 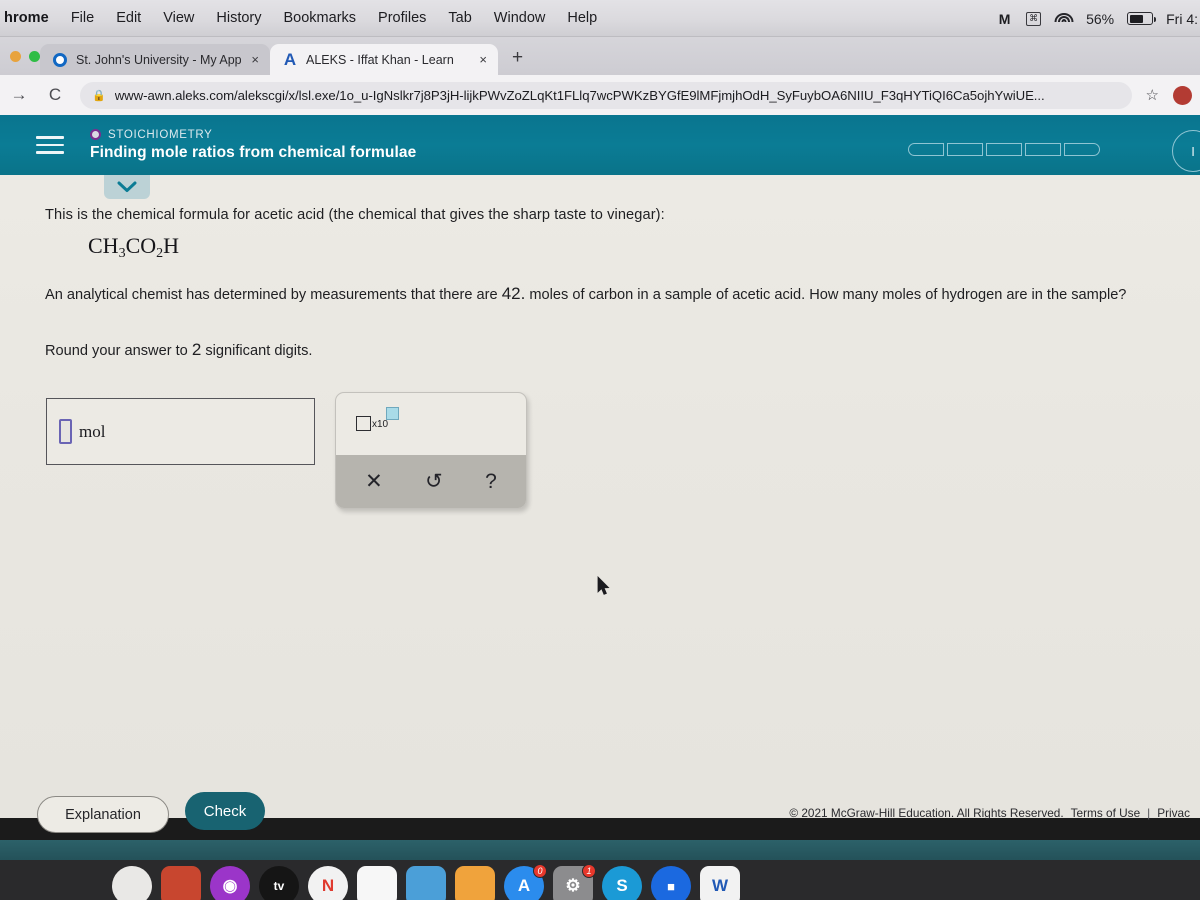 I want to click on m-logo-icon: M, so click(x=1004, y=18).